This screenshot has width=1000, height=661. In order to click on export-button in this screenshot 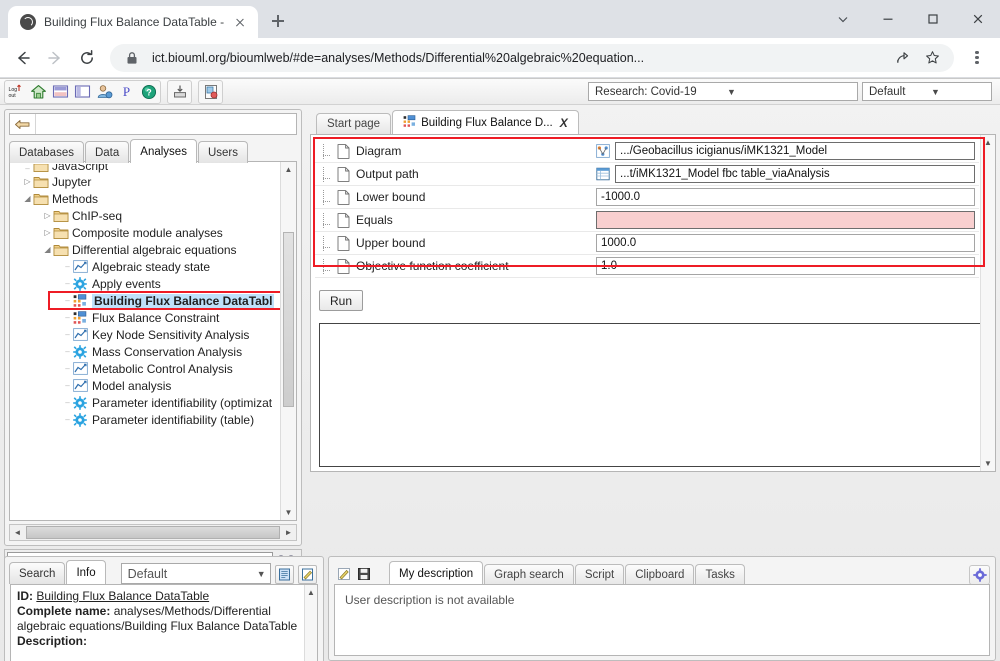, I will do `click(210, 92)`.